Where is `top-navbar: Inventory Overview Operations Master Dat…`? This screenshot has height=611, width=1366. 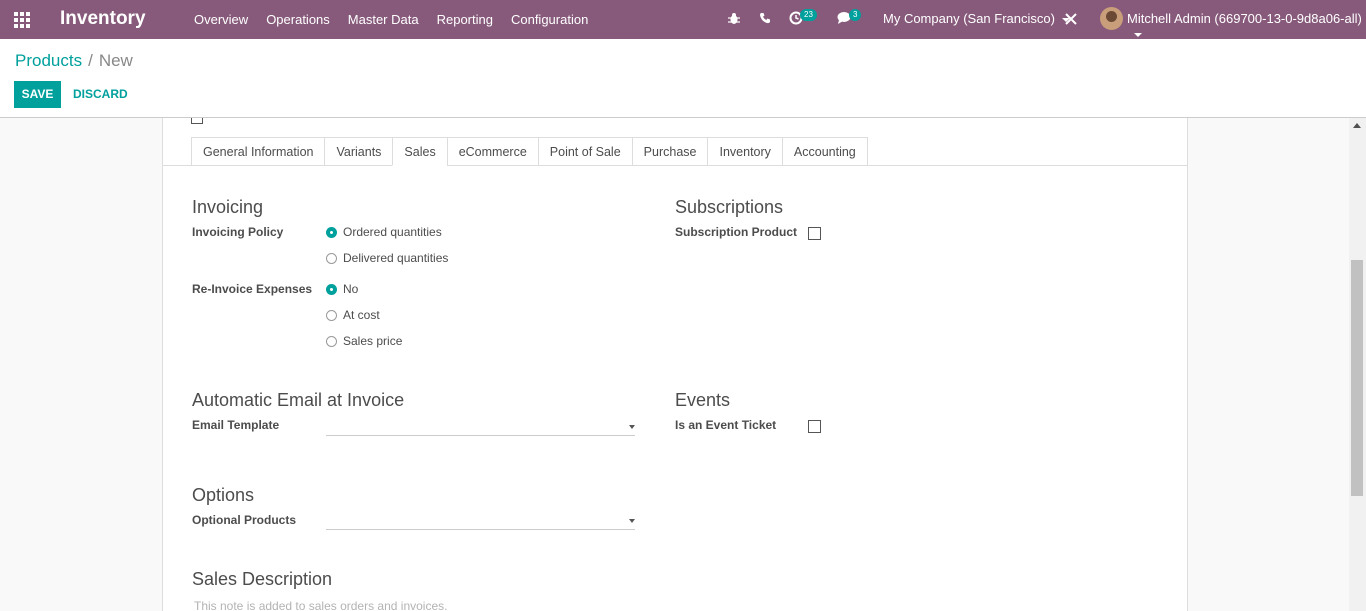 top-navbar: Inventory Overview Operations Master Dat… is located at coordinates (683, 19).